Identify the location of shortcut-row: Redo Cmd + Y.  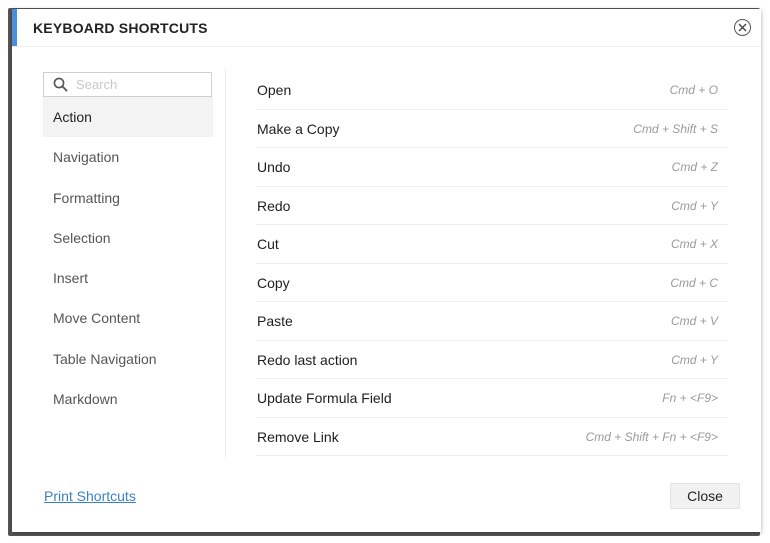
(492, 206).